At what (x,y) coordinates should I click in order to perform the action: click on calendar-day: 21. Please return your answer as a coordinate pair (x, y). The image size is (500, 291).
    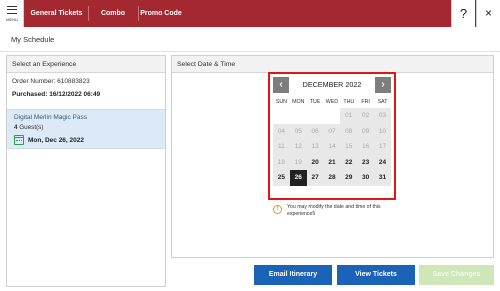
    Looking at the image, I should click on (332, 162).